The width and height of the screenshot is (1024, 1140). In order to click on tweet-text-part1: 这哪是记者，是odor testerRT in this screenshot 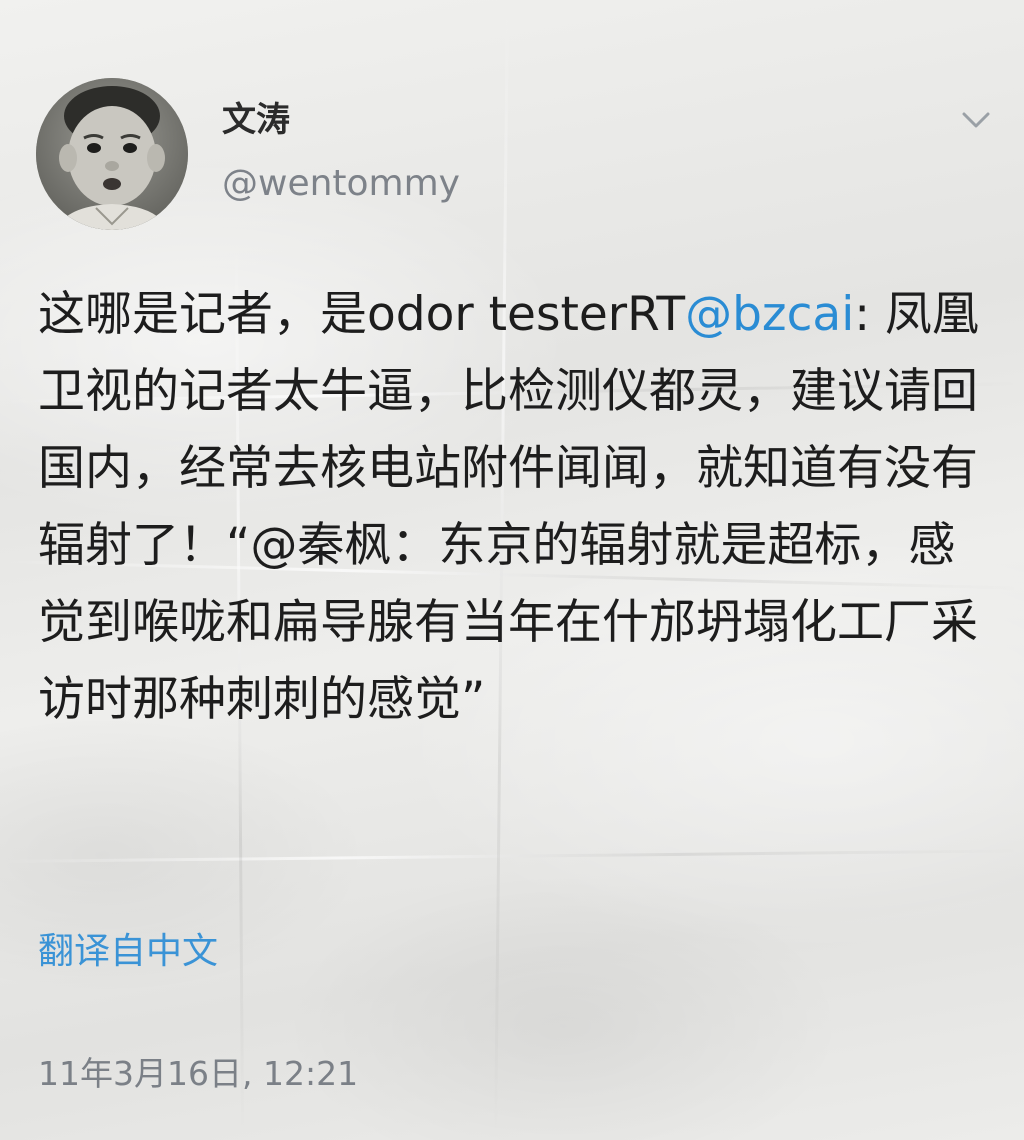, I will do `click(362, 314)`.